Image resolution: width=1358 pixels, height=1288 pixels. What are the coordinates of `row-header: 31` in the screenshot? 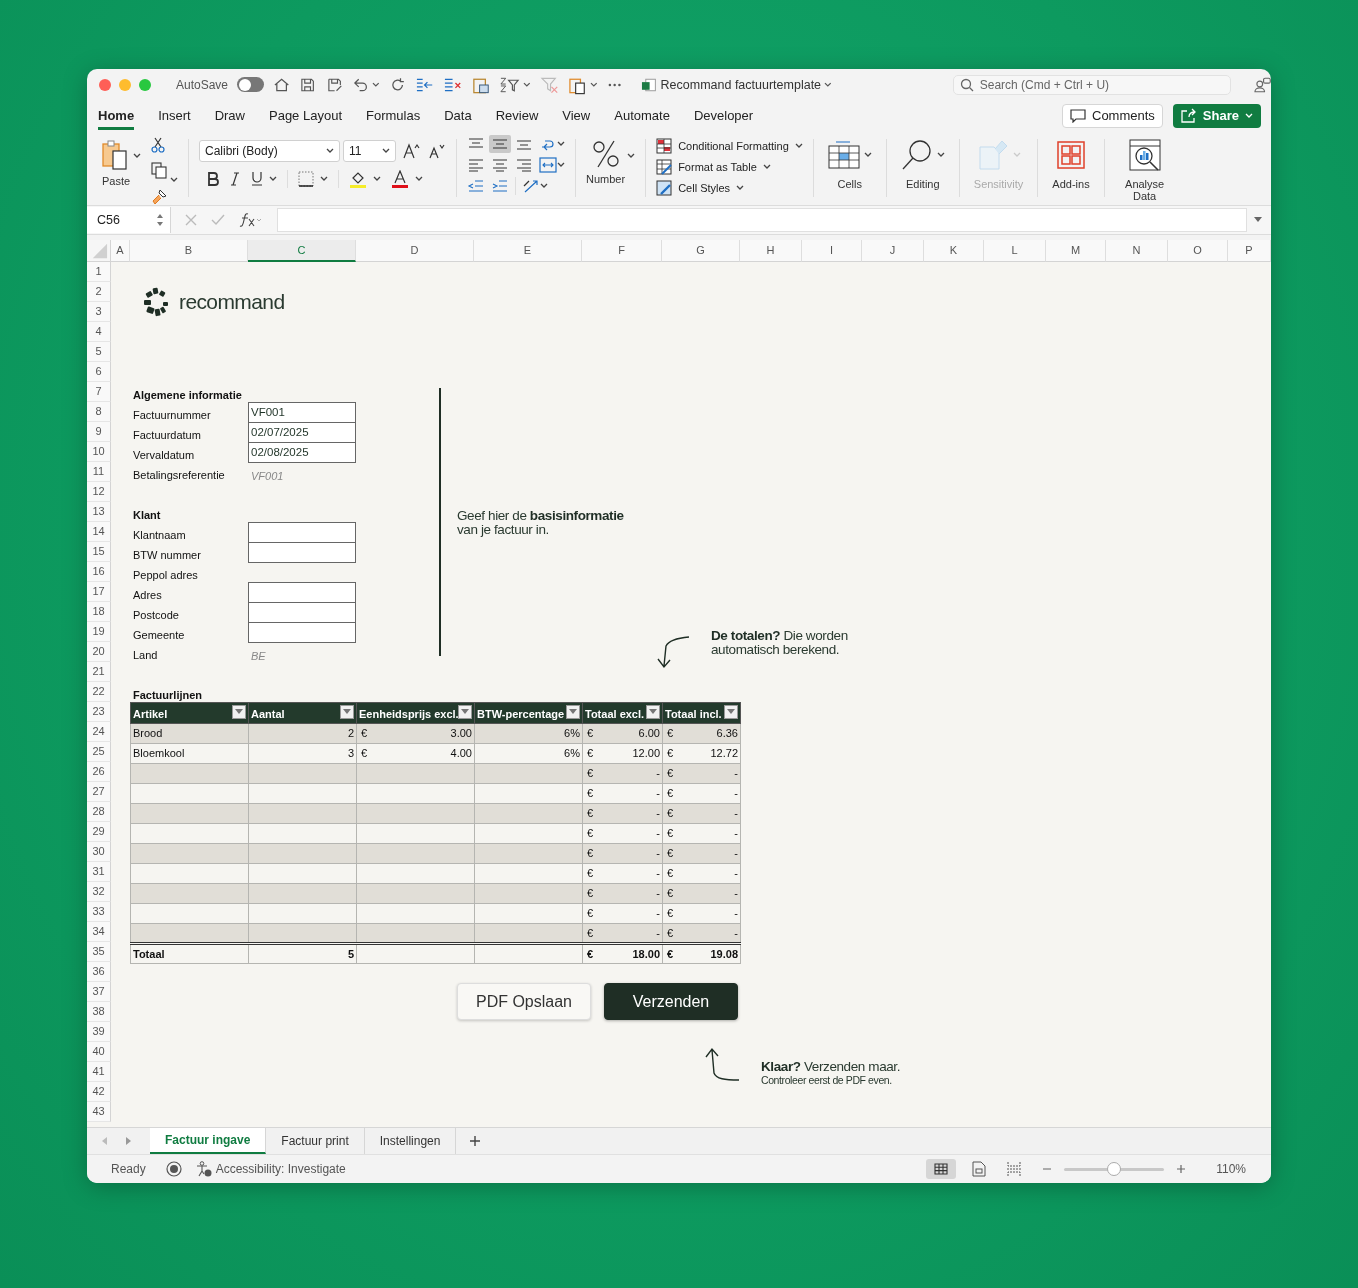 It's located at (99, 872).